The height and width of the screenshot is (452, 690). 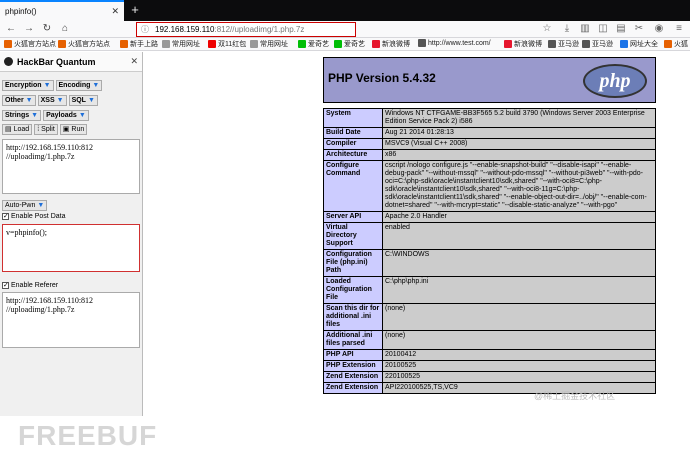 What do you see at coordinates (11, 29) in the screenshot?
I see `back-icon: ←` at bounding box center [11, 29].